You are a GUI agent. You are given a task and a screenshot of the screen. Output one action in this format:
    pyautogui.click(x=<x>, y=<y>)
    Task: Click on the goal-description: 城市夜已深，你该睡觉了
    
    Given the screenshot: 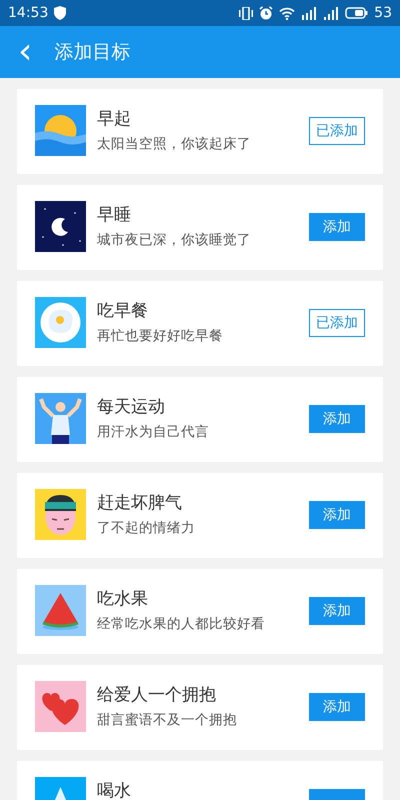 What is the action you would take?
    pyautogui.click(x=174, y=240)
    